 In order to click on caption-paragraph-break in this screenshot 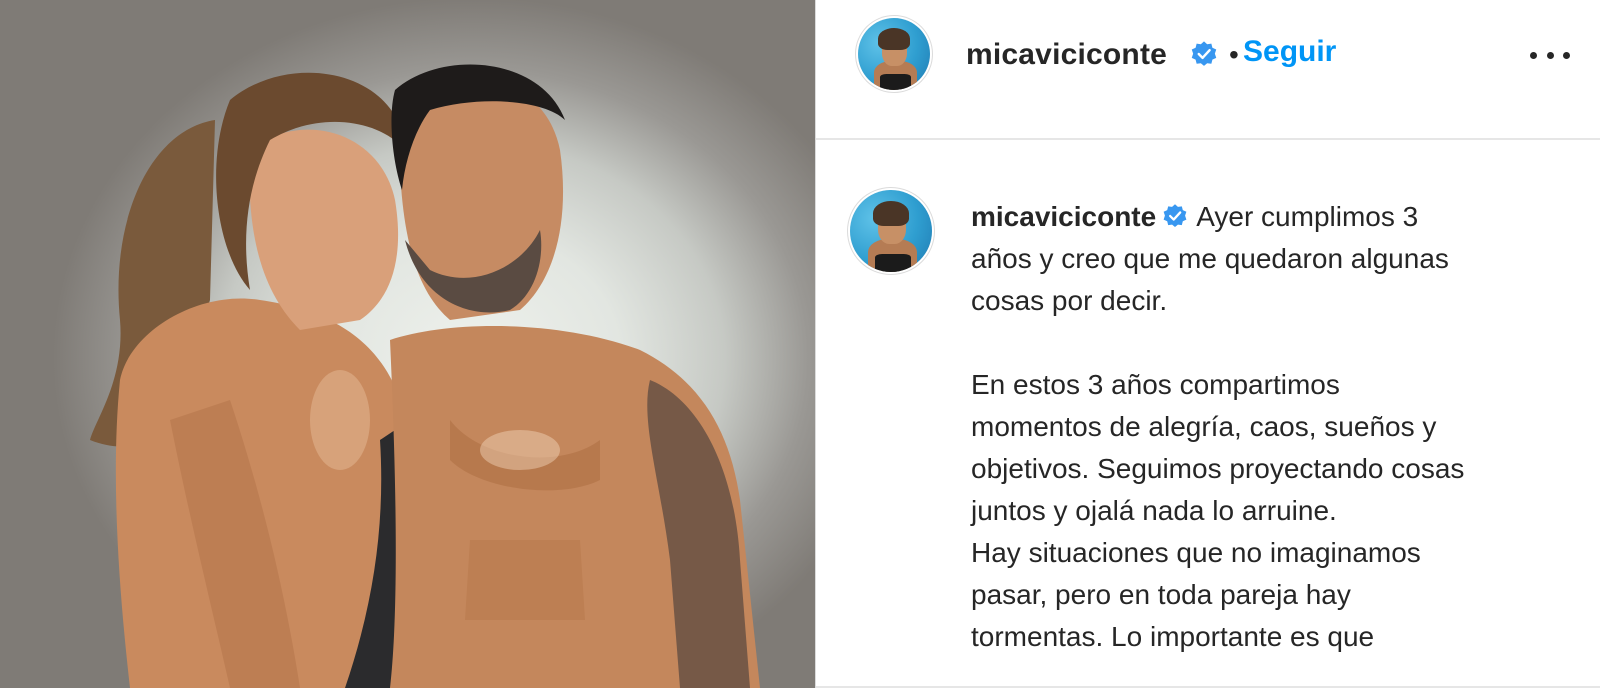, I will do `click(1271, 343)`.